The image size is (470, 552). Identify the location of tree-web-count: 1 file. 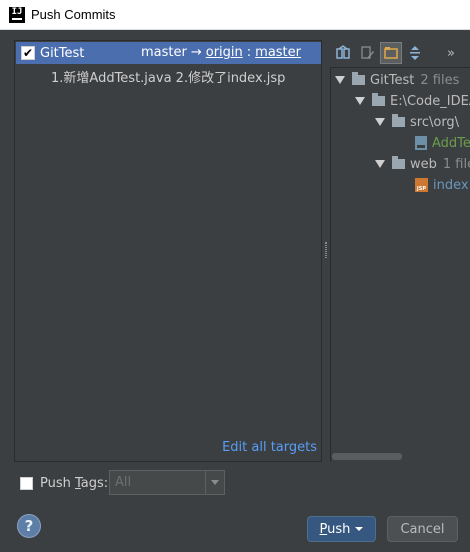
(456, 164).